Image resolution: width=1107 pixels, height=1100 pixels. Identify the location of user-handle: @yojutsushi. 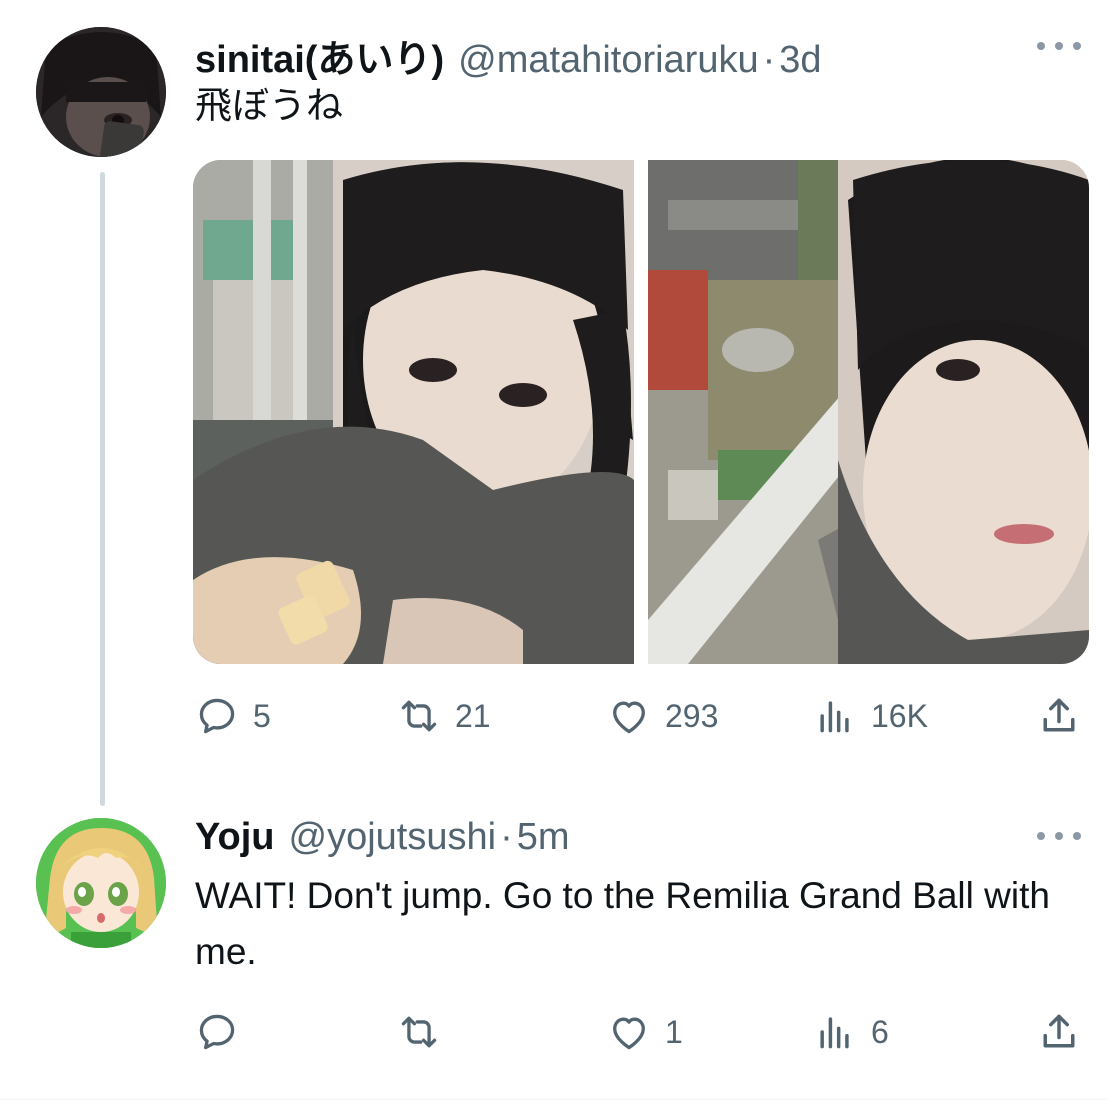
(393, 837).